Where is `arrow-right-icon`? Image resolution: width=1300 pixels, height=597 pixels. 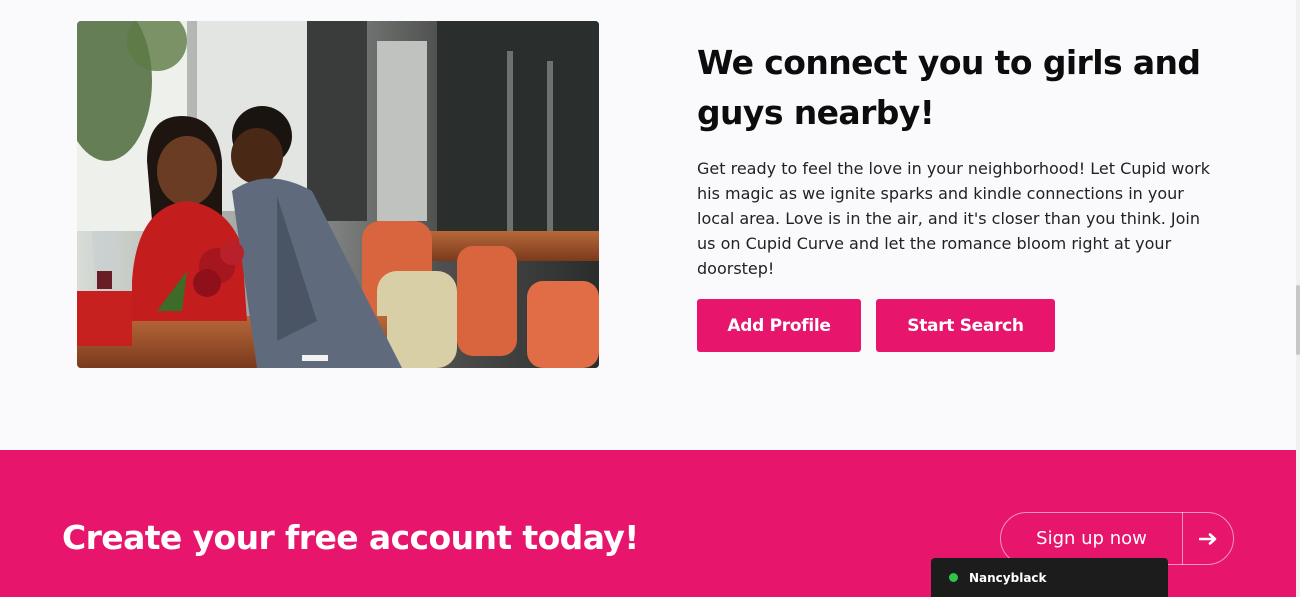
arrow-right-icon is located at coordinates (1208, 538).